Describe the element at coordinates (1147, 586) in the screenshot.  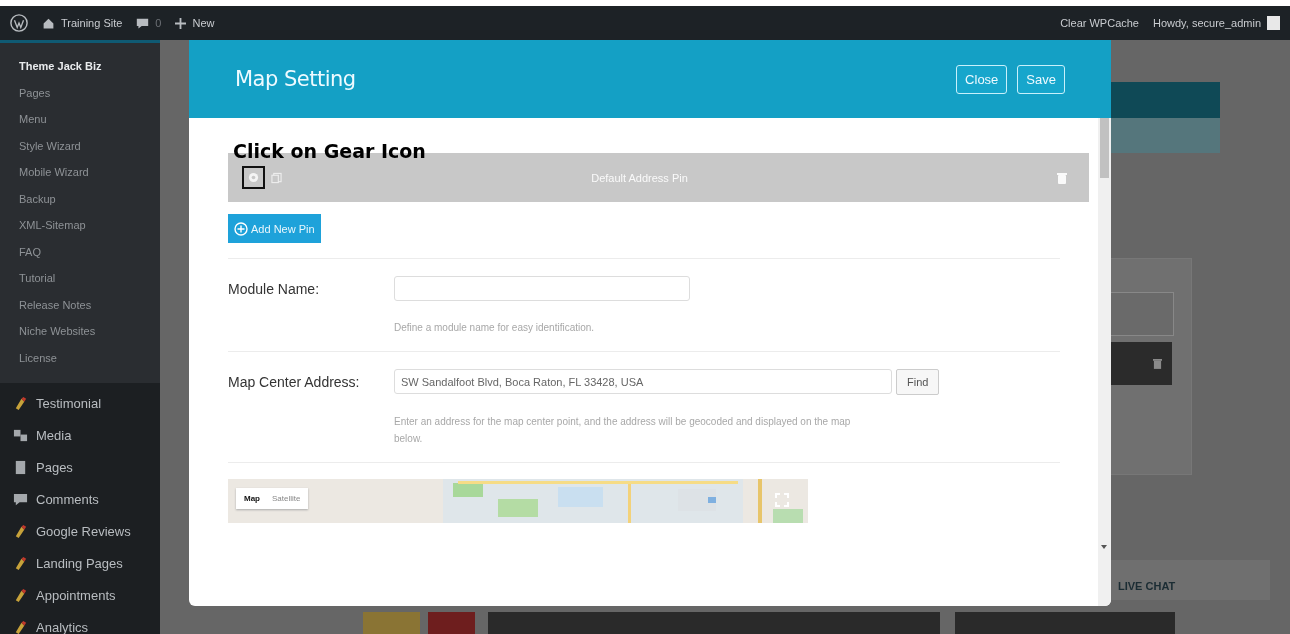
I see `live-chat-label: LIVE CHAT` at that location.